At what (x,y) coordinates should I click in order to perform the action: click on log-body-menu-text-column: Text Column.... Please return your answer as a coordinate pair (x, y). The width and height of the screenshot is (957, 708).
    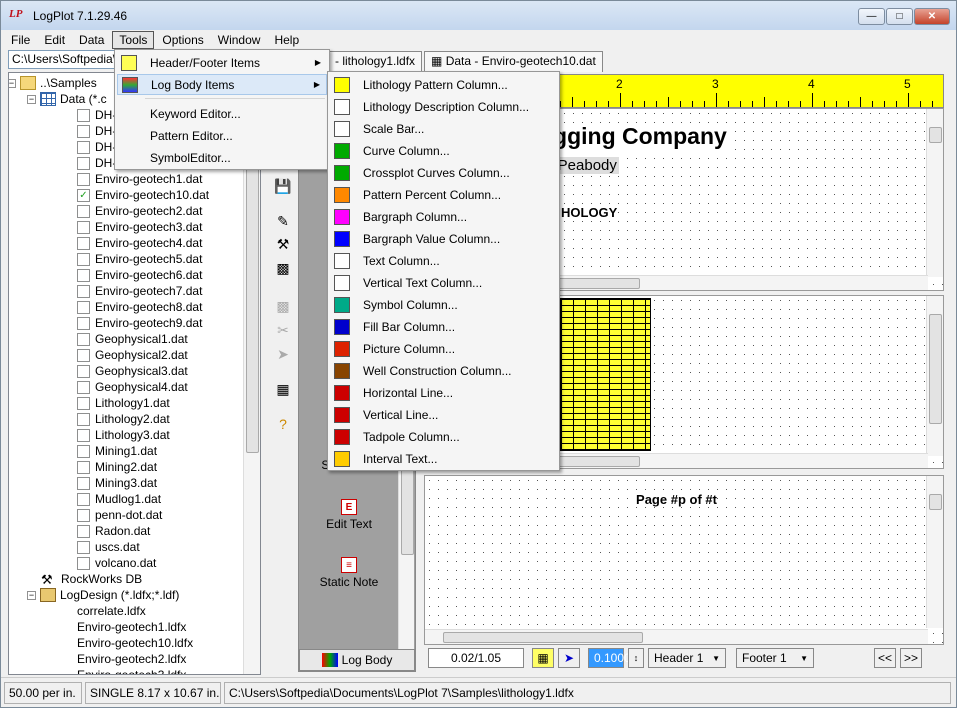
    Looking at the image, I should click on (443, 260).